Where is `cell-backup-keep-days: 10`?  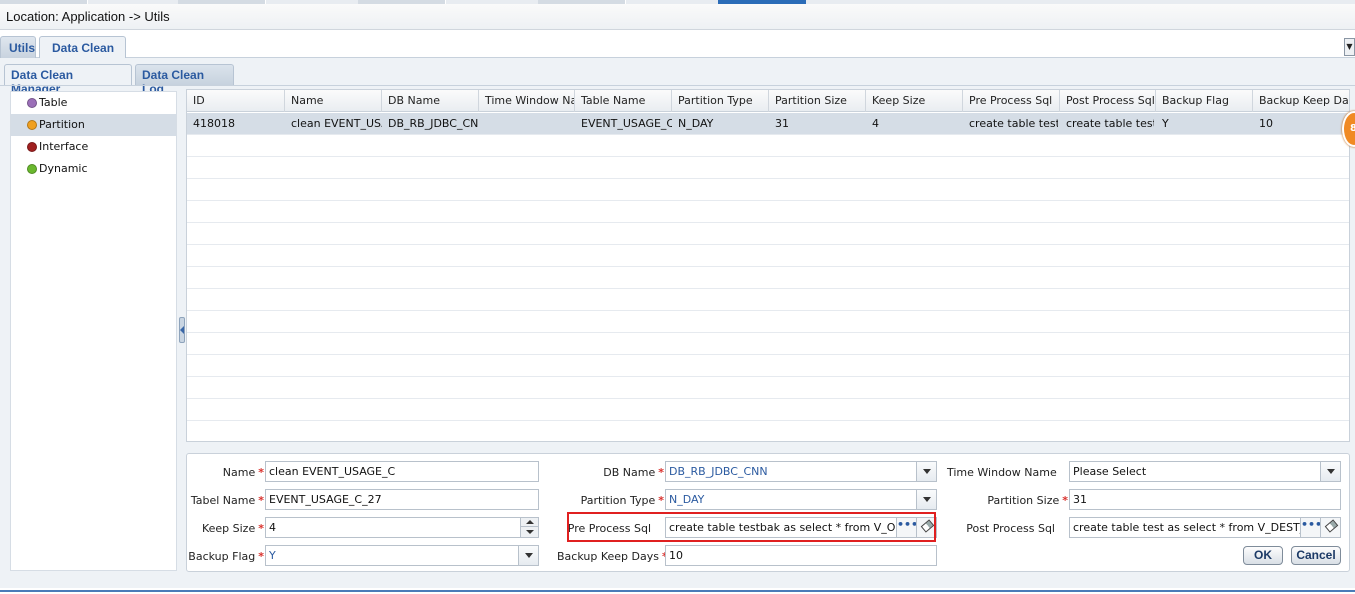
cell-backup-keep-days: 10 is located at coordinates (1266, 123).